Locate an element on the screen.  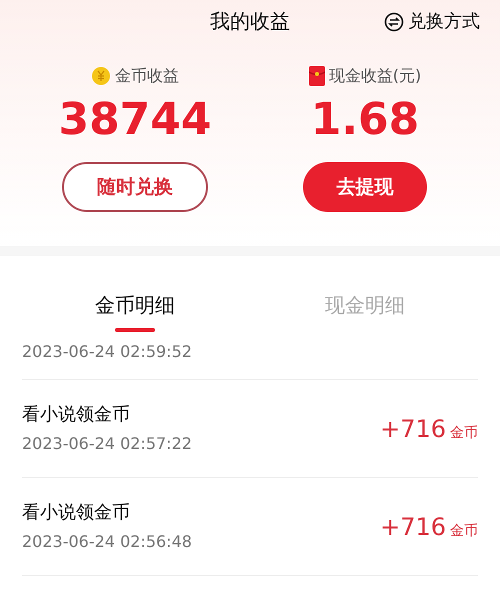
page-title: 我的收益 is located at coordinates (250, 21).